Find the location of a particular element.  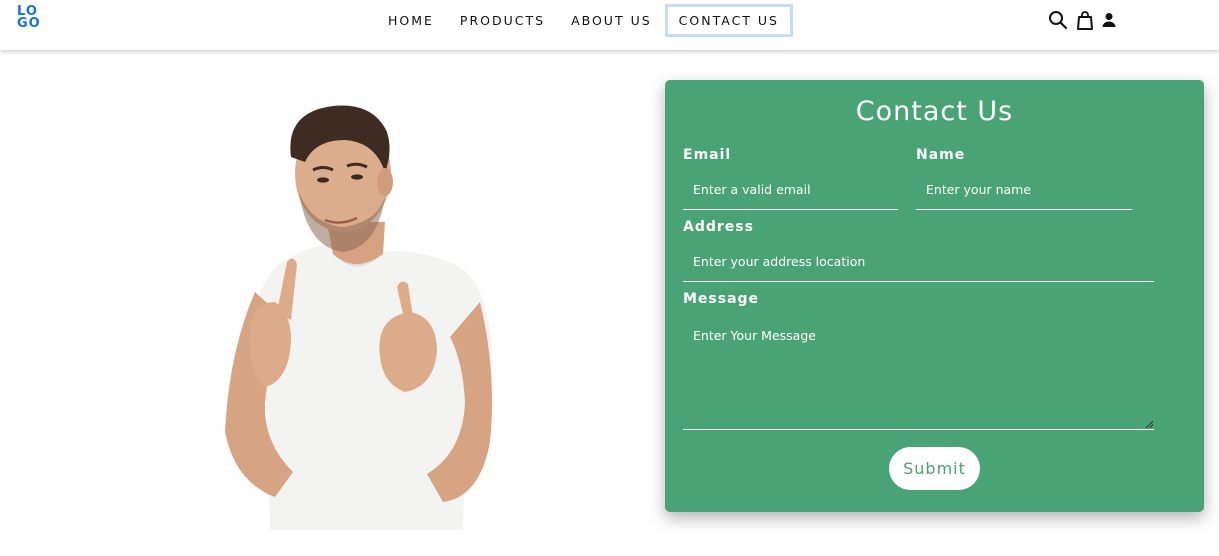

message-label: Message is located at coordinates (721, 299).